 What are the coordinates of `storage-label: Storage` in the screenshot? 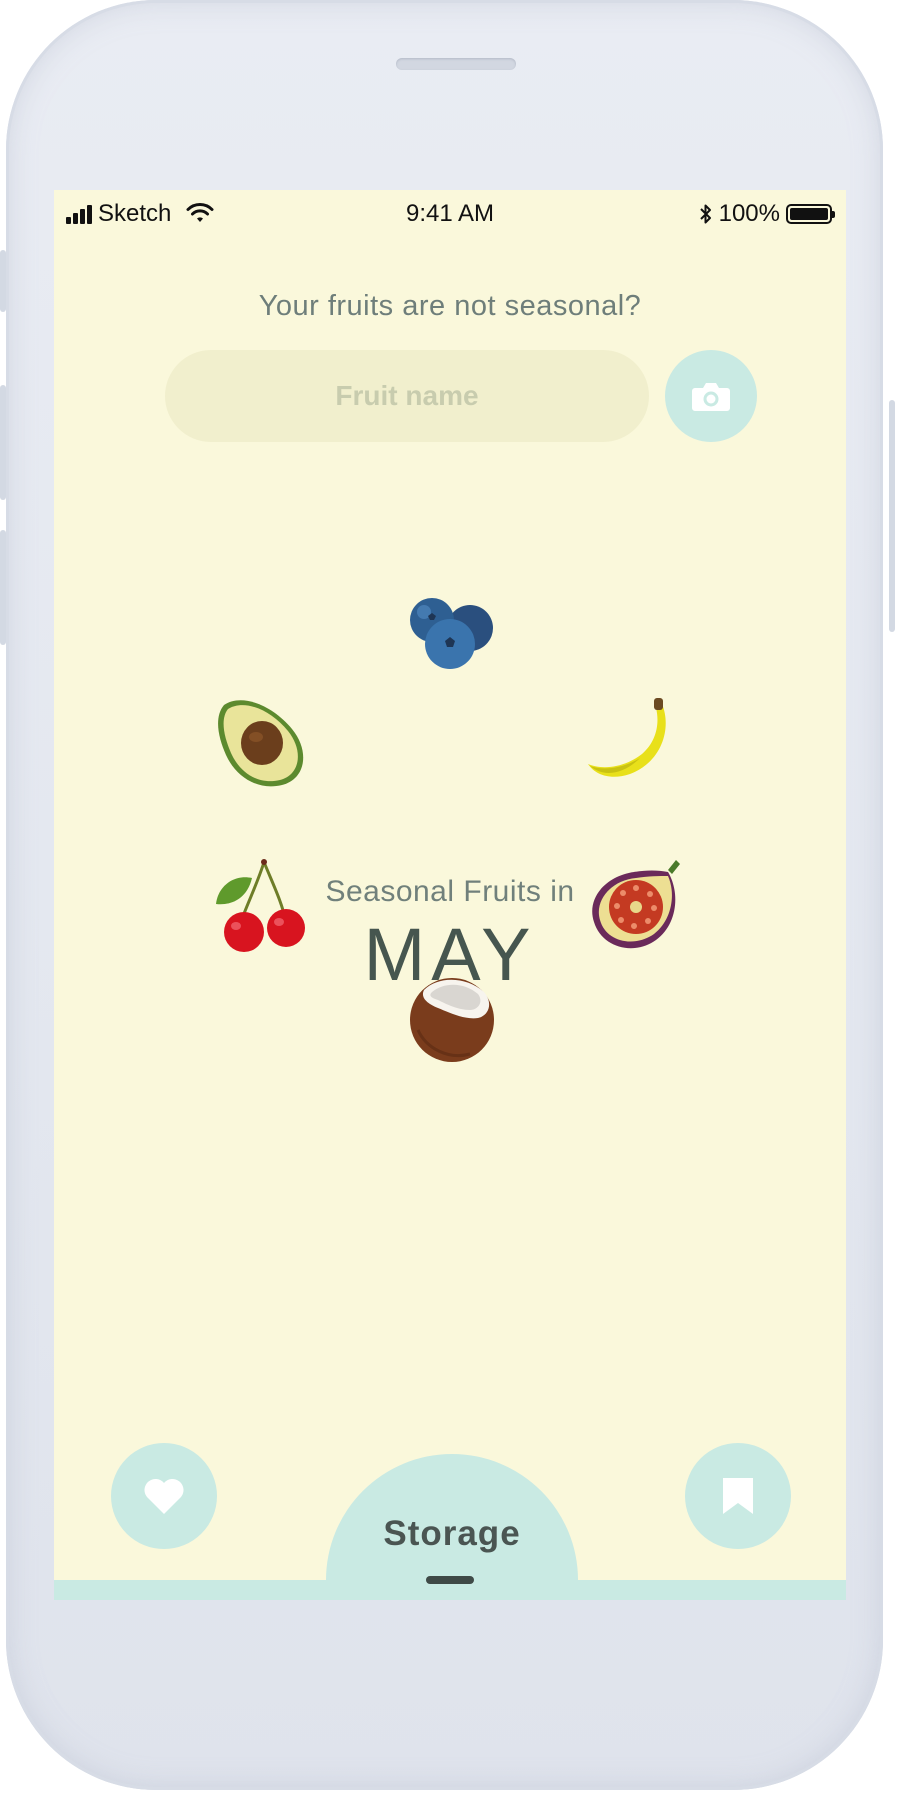 It's located at (452, 1533).